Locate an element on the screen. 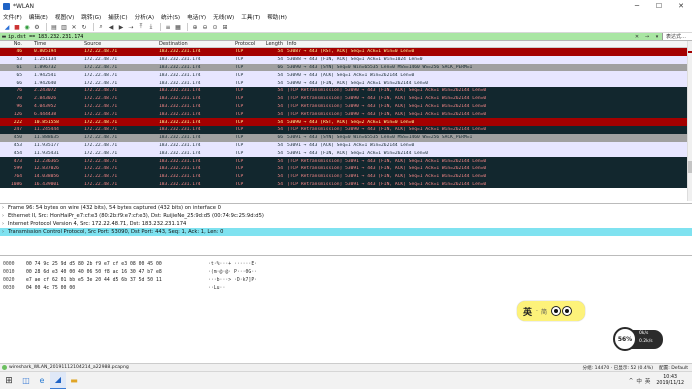 This screenshot has width=692, height=389. reload-icon: ↻ is located at coordinates (84, 27).